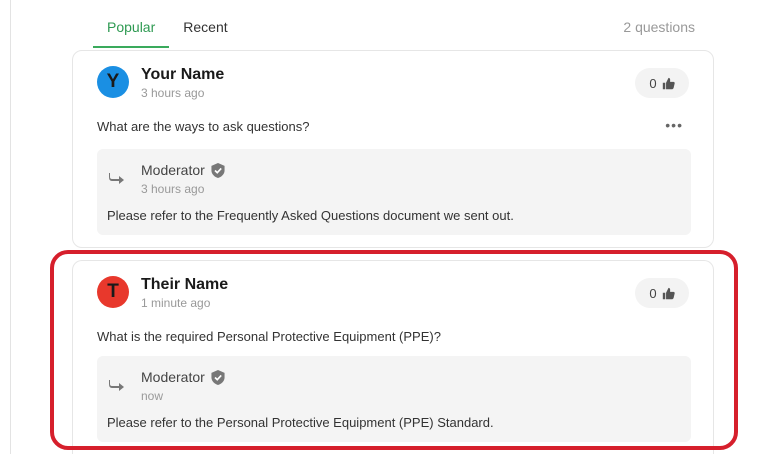  What do you see at coordinates (674, 125) in the screenshot?
I see `more-options-button: •••` at bounding box center [674, 125].